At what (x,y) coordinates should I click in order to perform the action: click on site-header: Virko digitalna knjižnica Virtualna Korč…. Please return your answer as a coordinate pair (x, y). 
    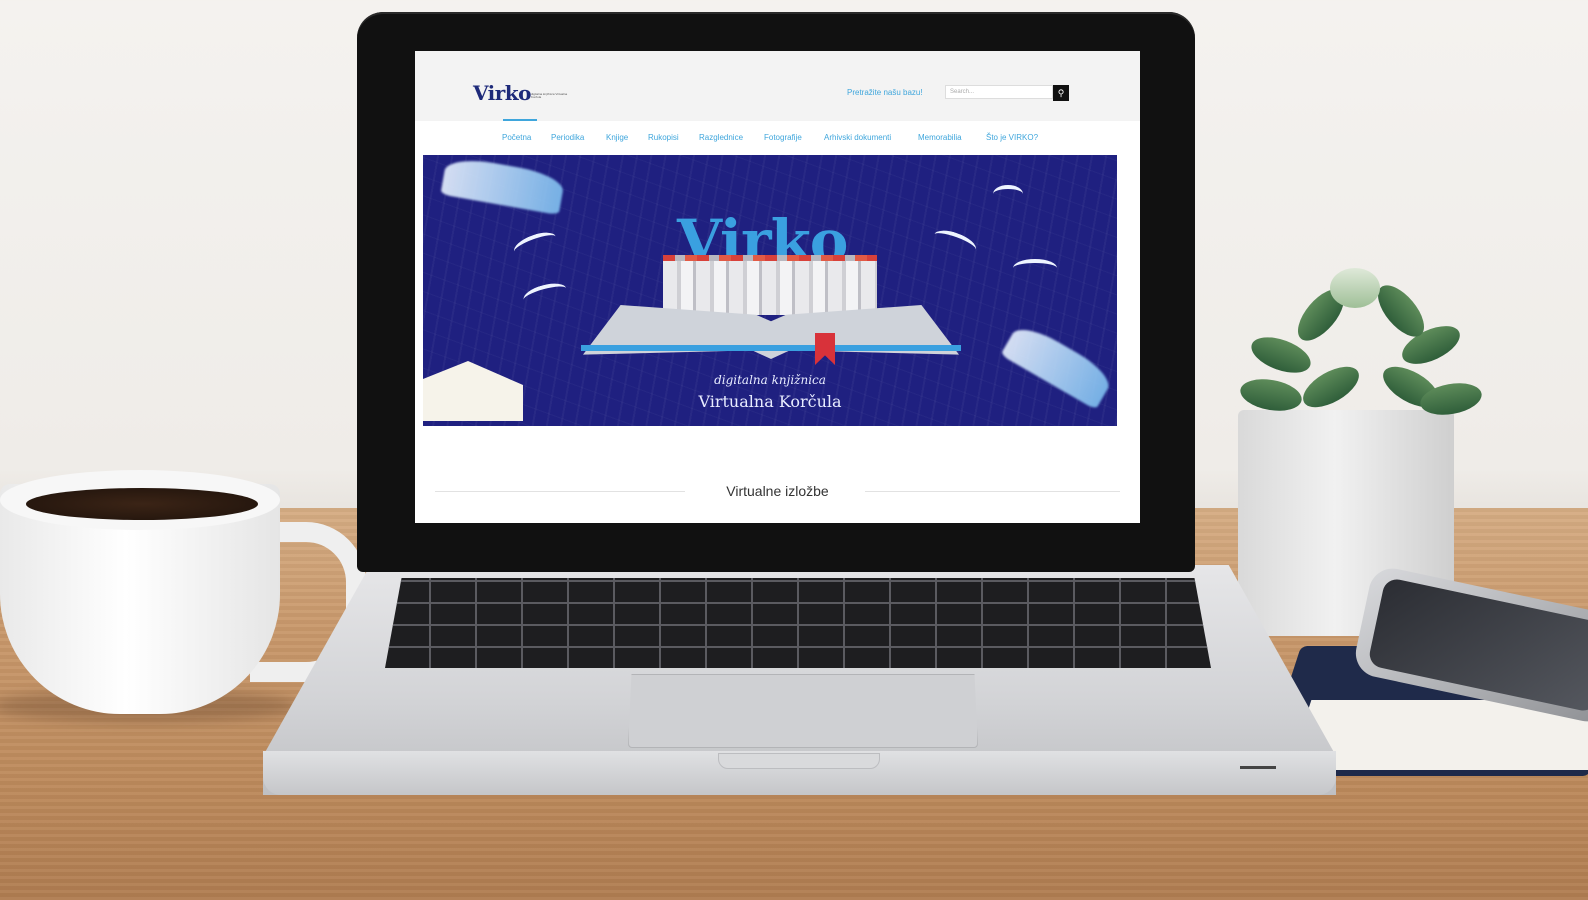
    Looking at the image, I should click on (777, 86).